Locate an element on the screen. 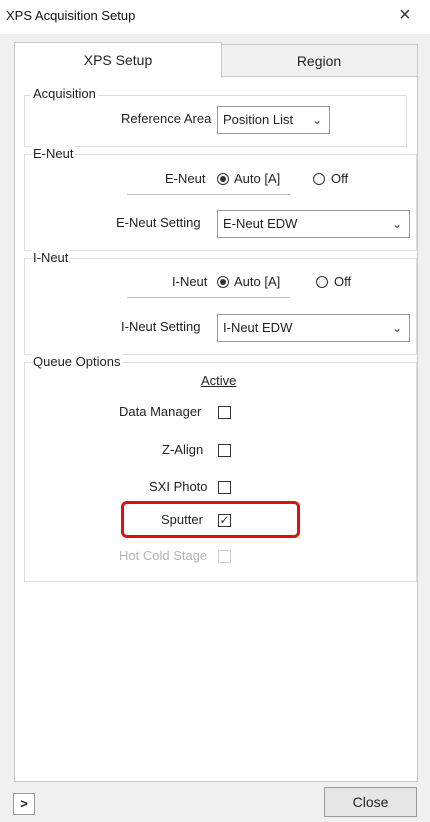 The width and height of the screenshot is (430, 822). ineut-setting-select: I-Neut EDW ⌄ is located at coordinates (313, 328).